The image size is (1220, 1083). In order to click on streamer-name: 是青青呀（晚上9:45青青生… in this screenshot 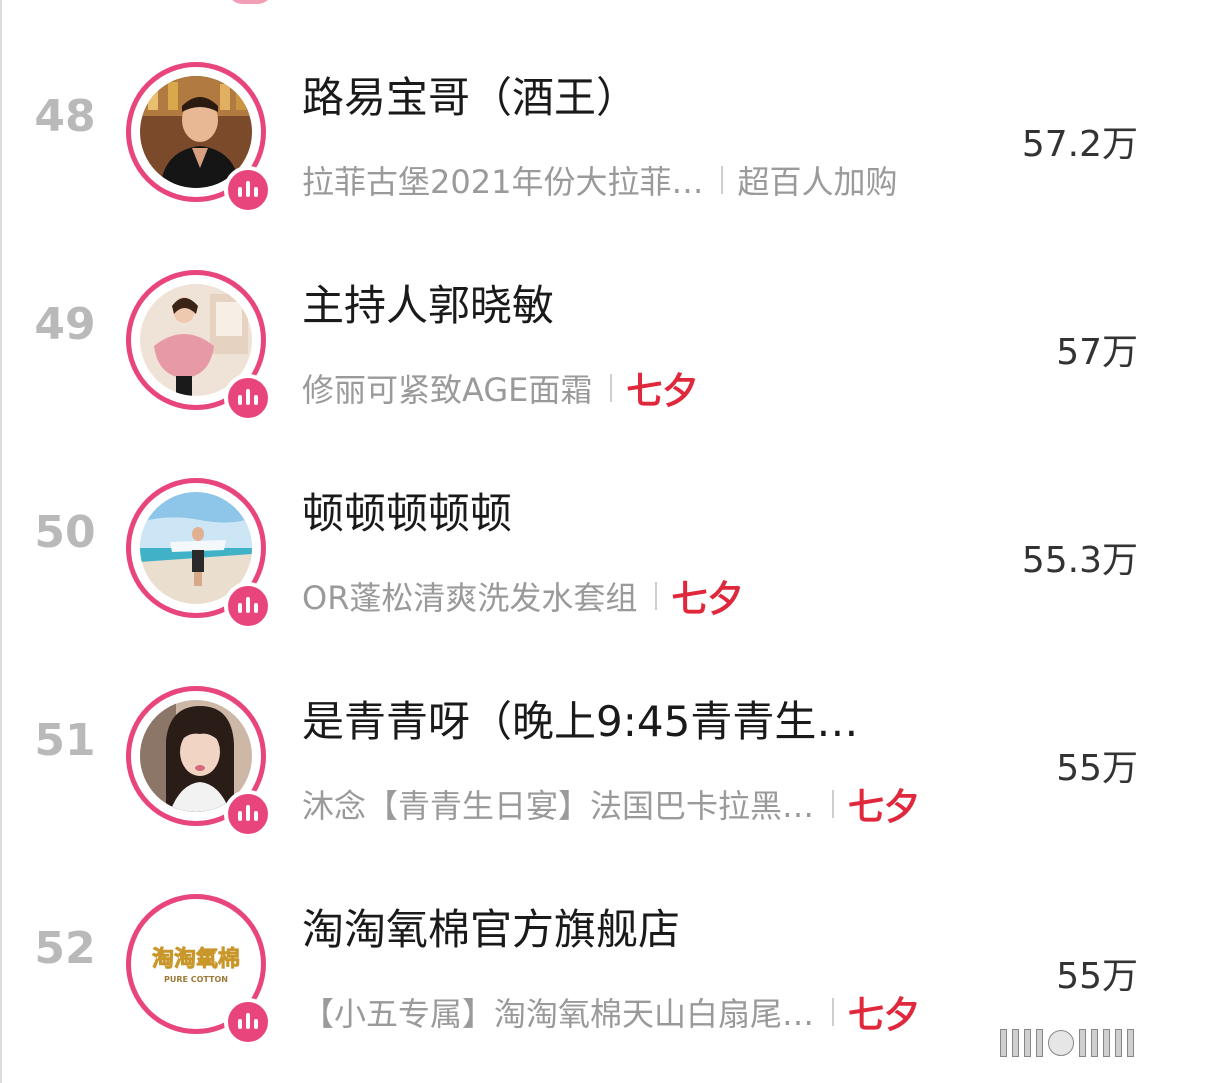, I will do `click(580, 721)`.